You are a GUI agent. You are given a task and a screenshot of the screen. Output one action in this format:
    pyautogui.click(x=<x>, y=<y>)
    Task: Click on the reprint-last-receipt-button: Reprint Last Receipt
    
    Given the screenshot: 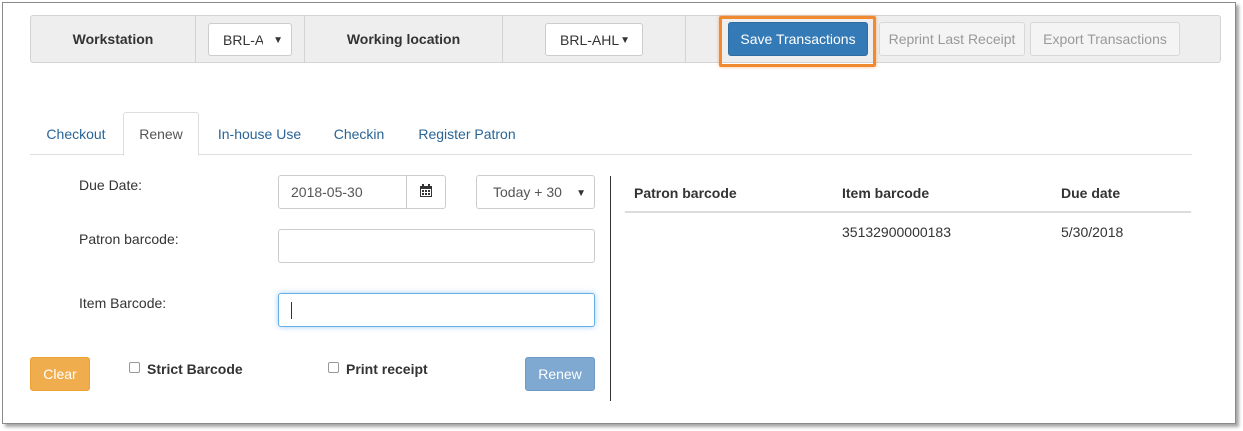 What is the action you would take?
    pyautogui.click(x=952, y=39)
    